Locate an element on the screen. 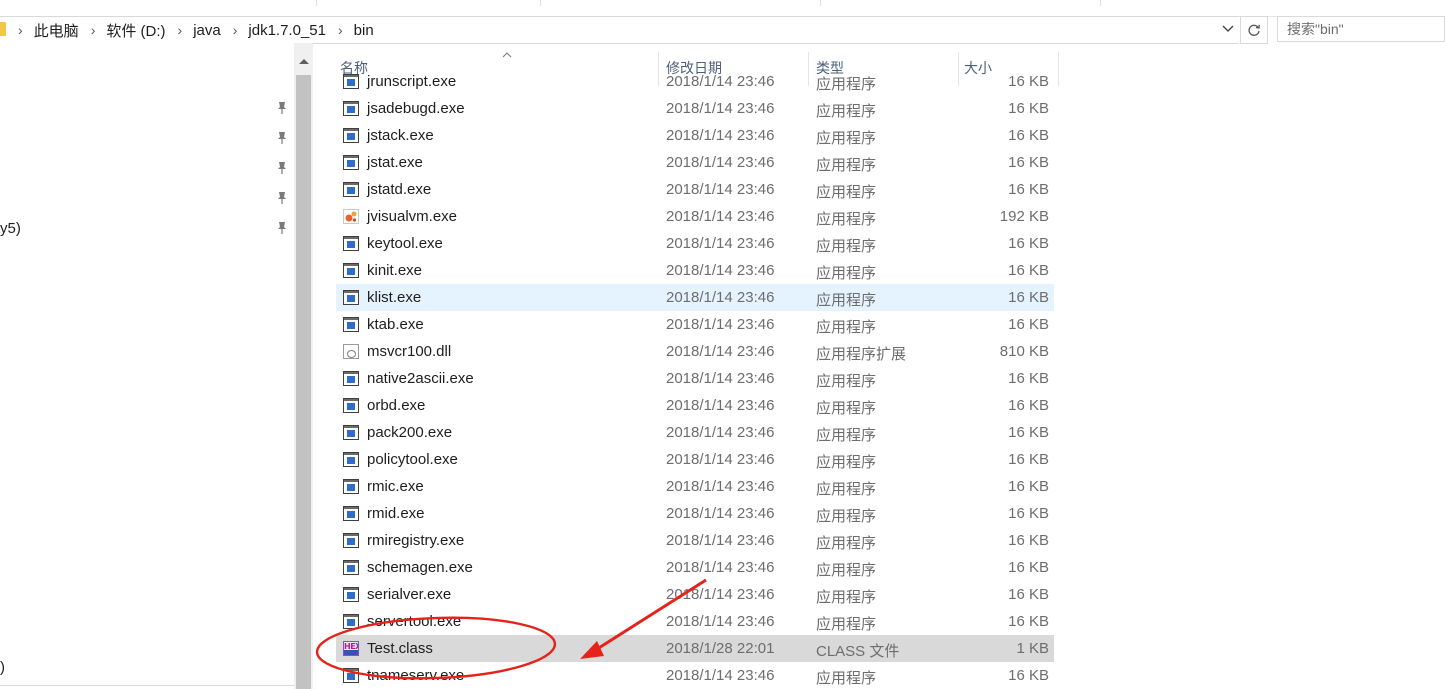 Image resolution: width=1445 pixels, height=689 pixels. scroll-up-button is located at coordinates (303, 61).